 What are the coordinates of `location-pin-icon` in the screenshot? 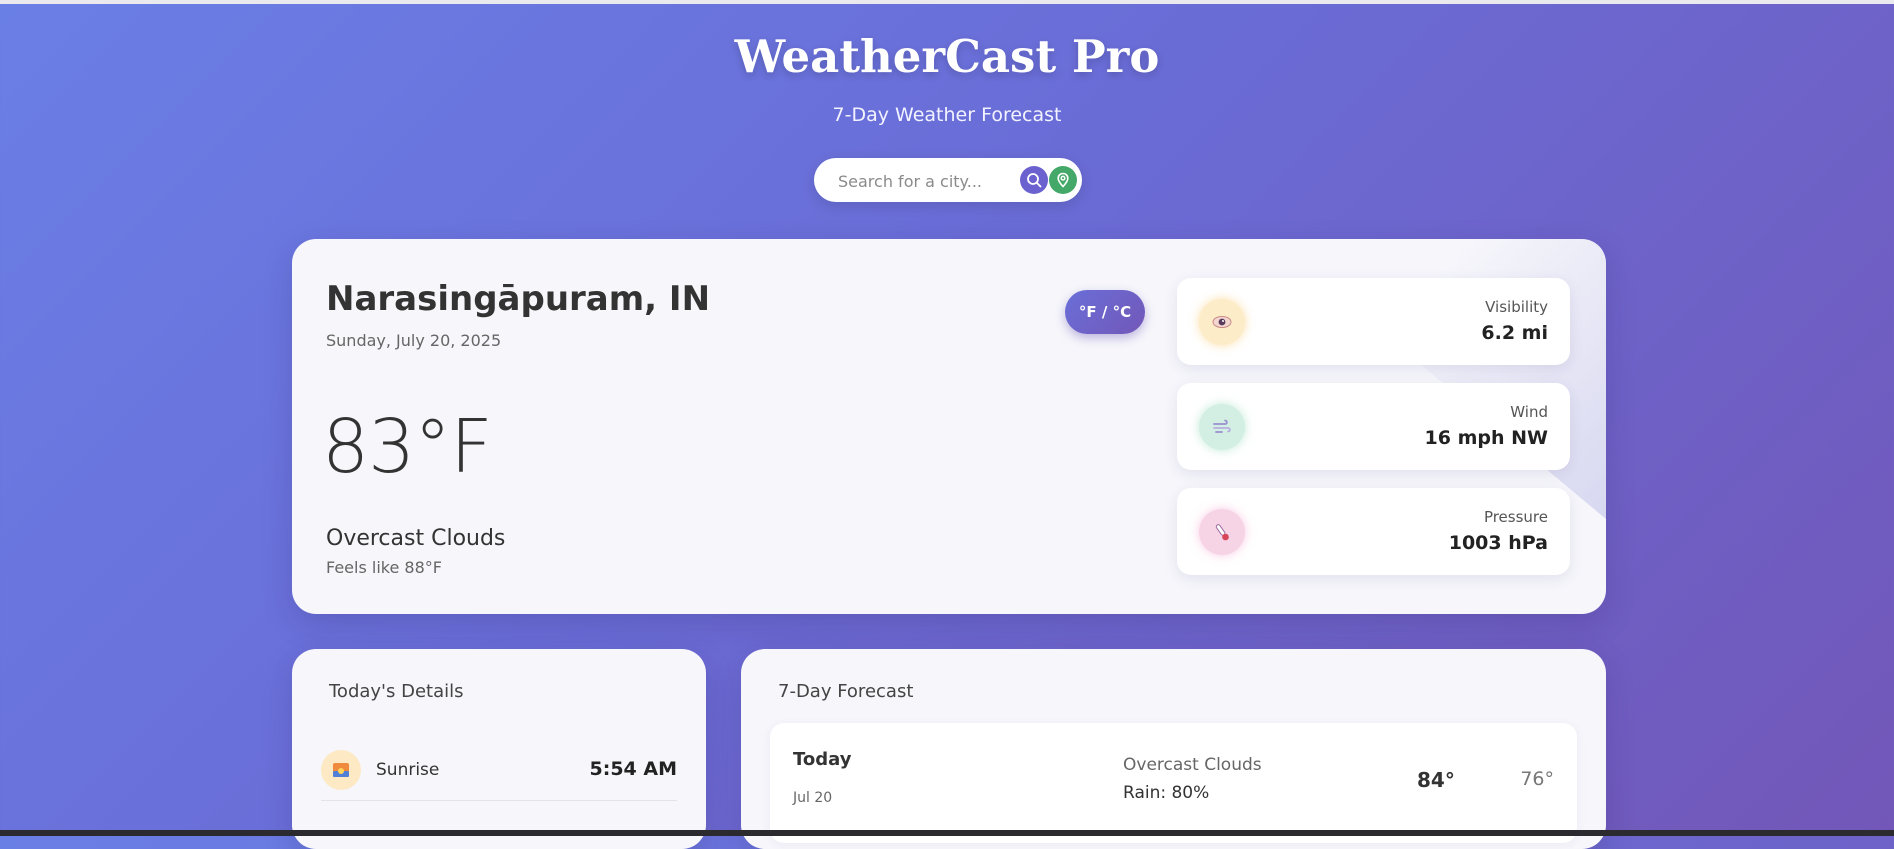 It's located at (1063, 180).